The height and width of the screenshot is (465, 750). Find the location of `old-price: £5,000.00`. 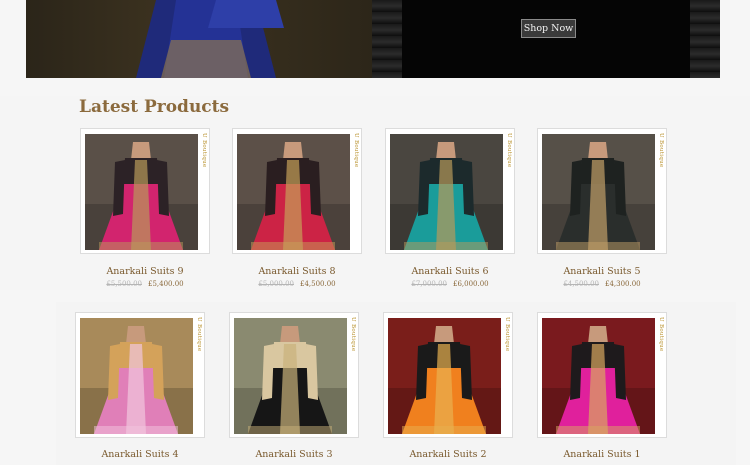

old-price: £5,000.00 is located at coordinates (276, 284).